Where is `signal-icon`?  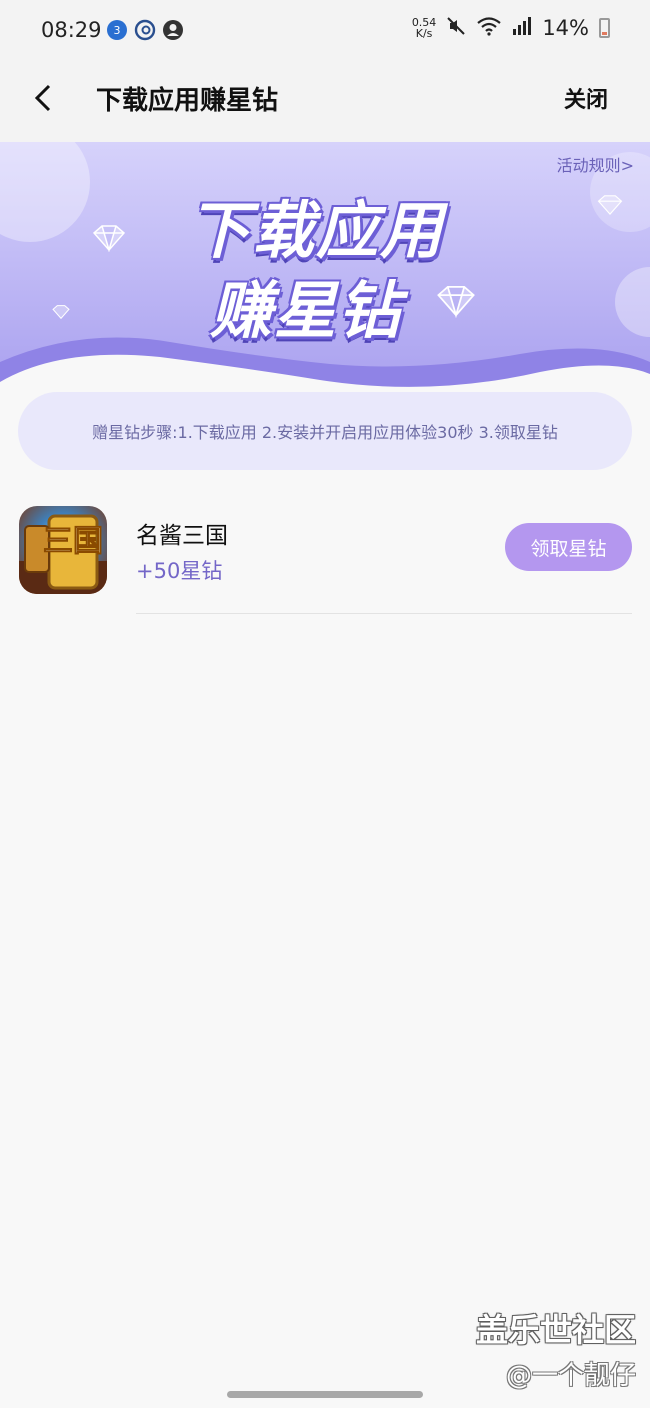
signal-icon is located at coordinates (522, 28).